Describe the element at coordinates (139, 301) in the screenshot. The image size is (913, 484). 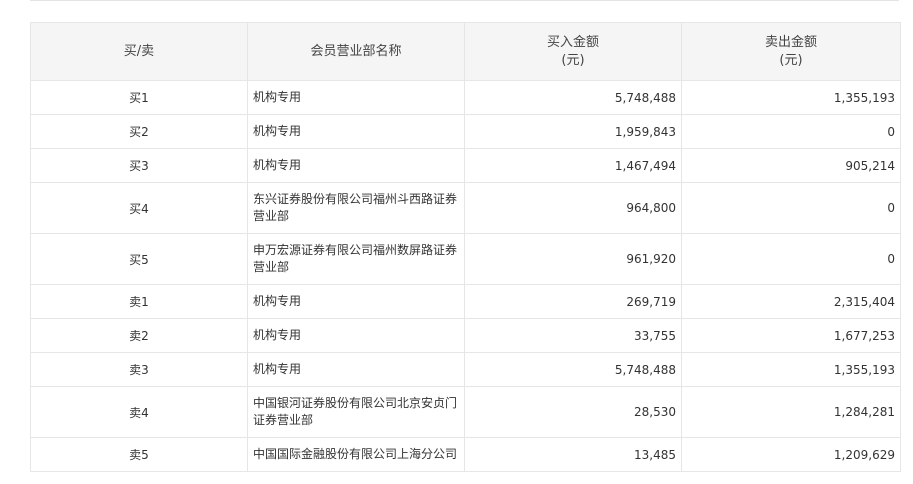
I see `row-direction: 卖1` at that location.